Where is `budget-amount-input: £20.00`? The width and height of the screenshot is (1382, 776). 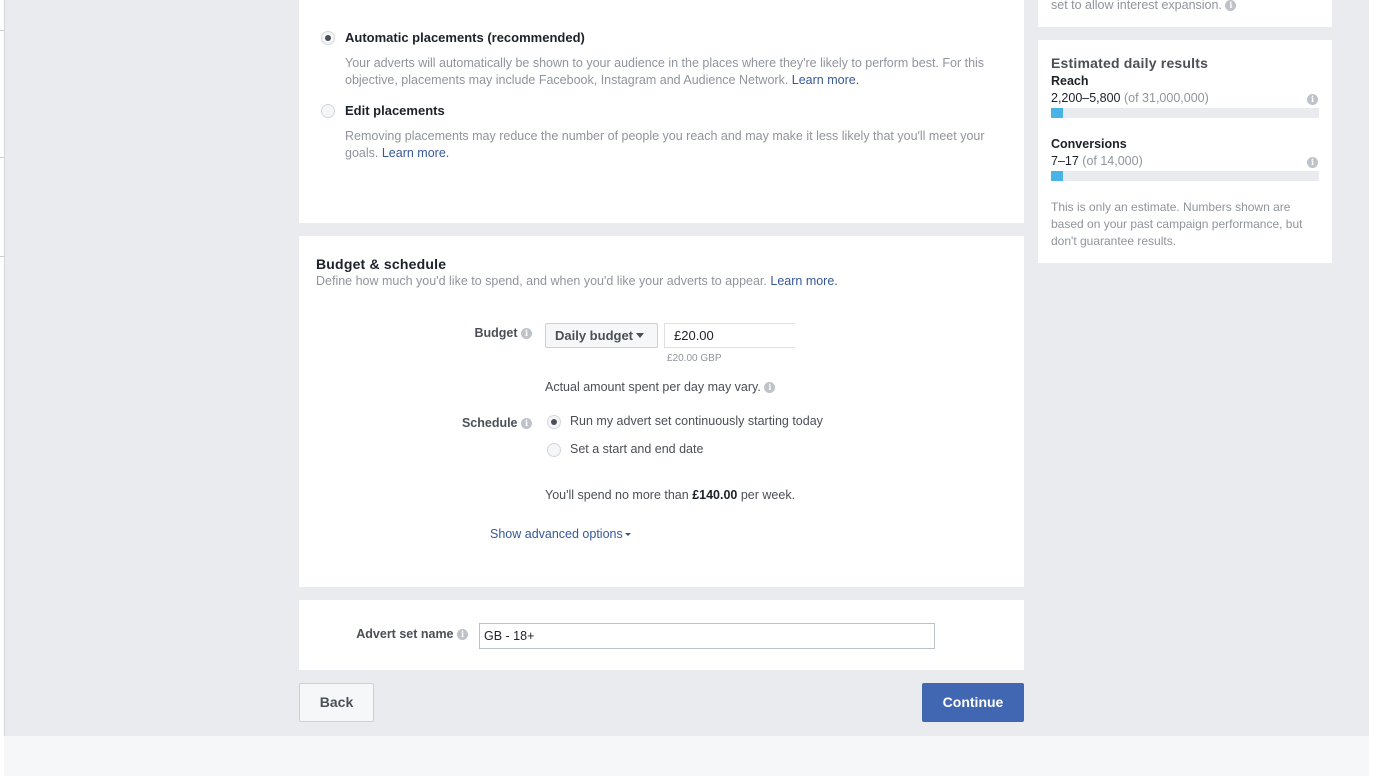 budget-amount-input: £20.00 is located at coordinates (729, 335).